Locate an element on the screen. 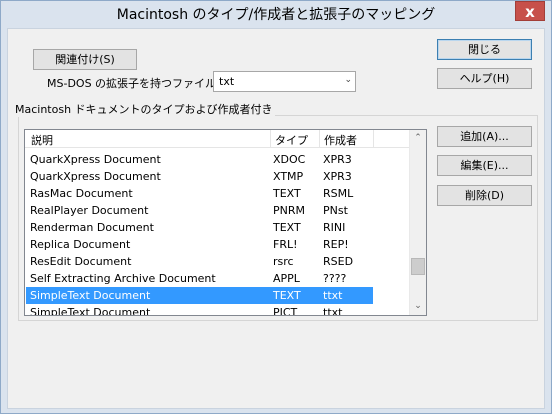  list-item: ResEdit Document rsrc RSED is located at coordinates (199, 261).